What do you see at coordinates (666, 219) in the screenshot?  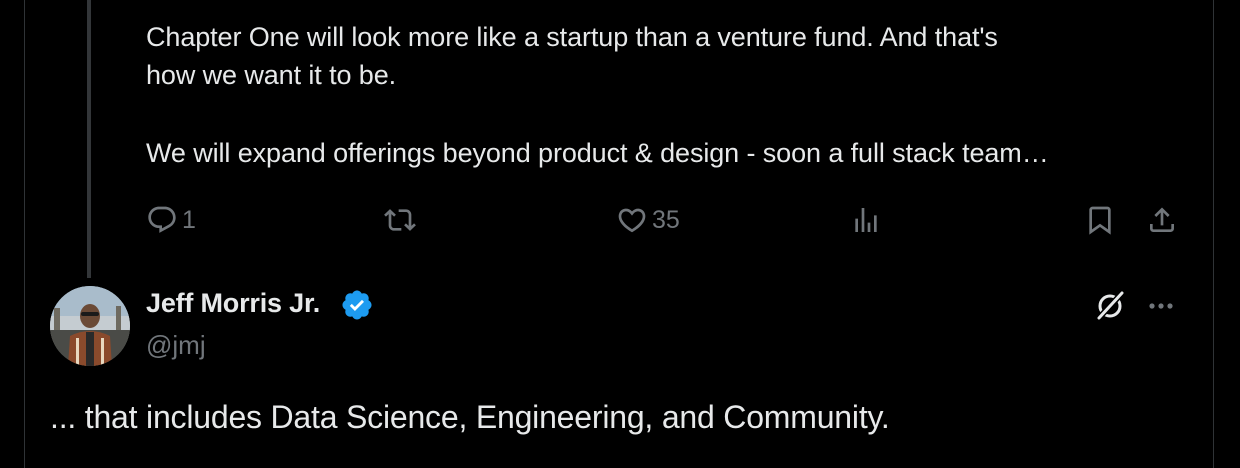 I see `like-count: 35` at bounding box center [666, 219].